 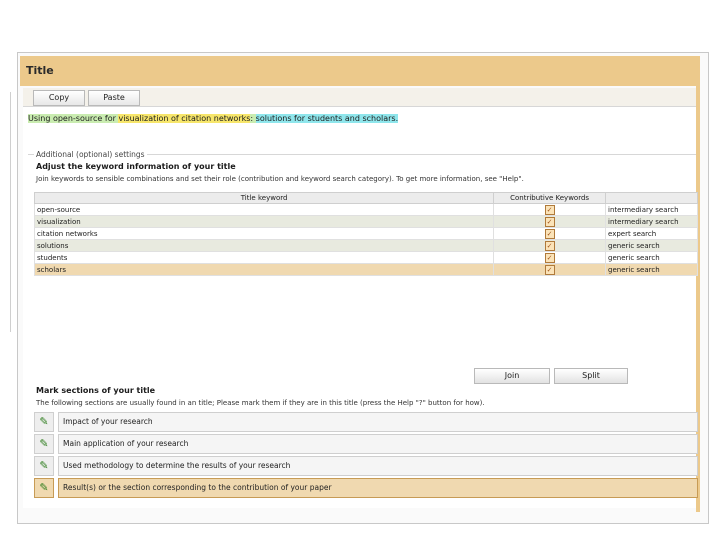 What do you see at coordinates (114, 98) in the screenshot?
I see `paste-button: Paste` at bounding box center [114, 98].